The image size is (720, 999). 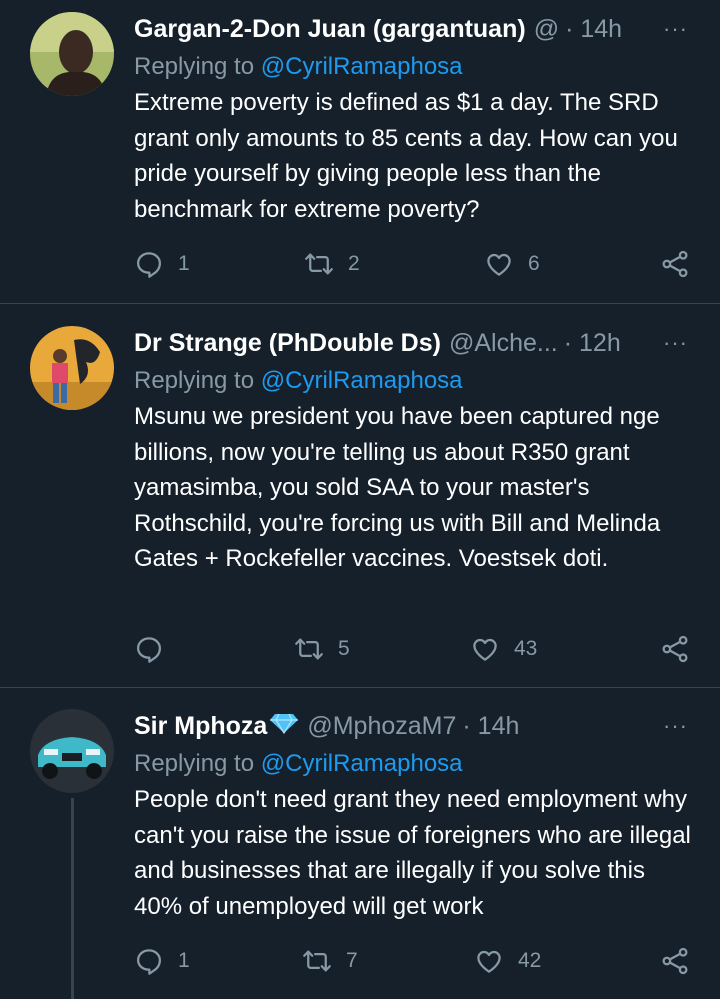 I want to click on tweet-header: Gargan-2-Don Juan (gargantuan) @ · 14h, so click(x=416, y=29).